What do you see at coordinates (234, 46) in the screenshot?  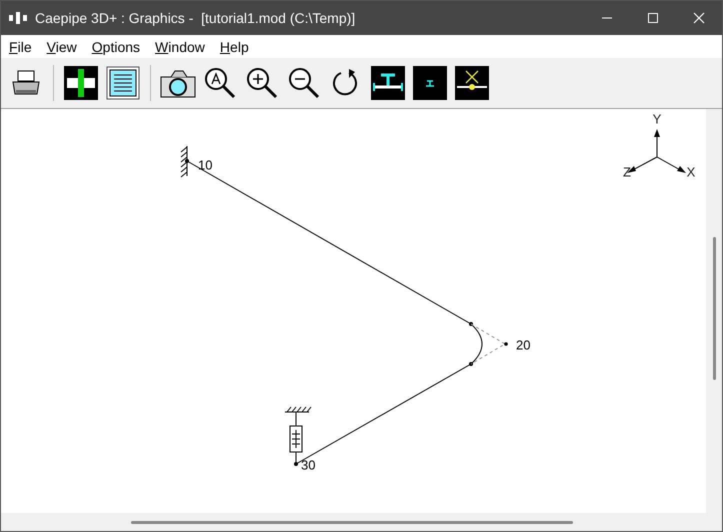 I see `menu-item: Help` at bounding box center [234, 46].